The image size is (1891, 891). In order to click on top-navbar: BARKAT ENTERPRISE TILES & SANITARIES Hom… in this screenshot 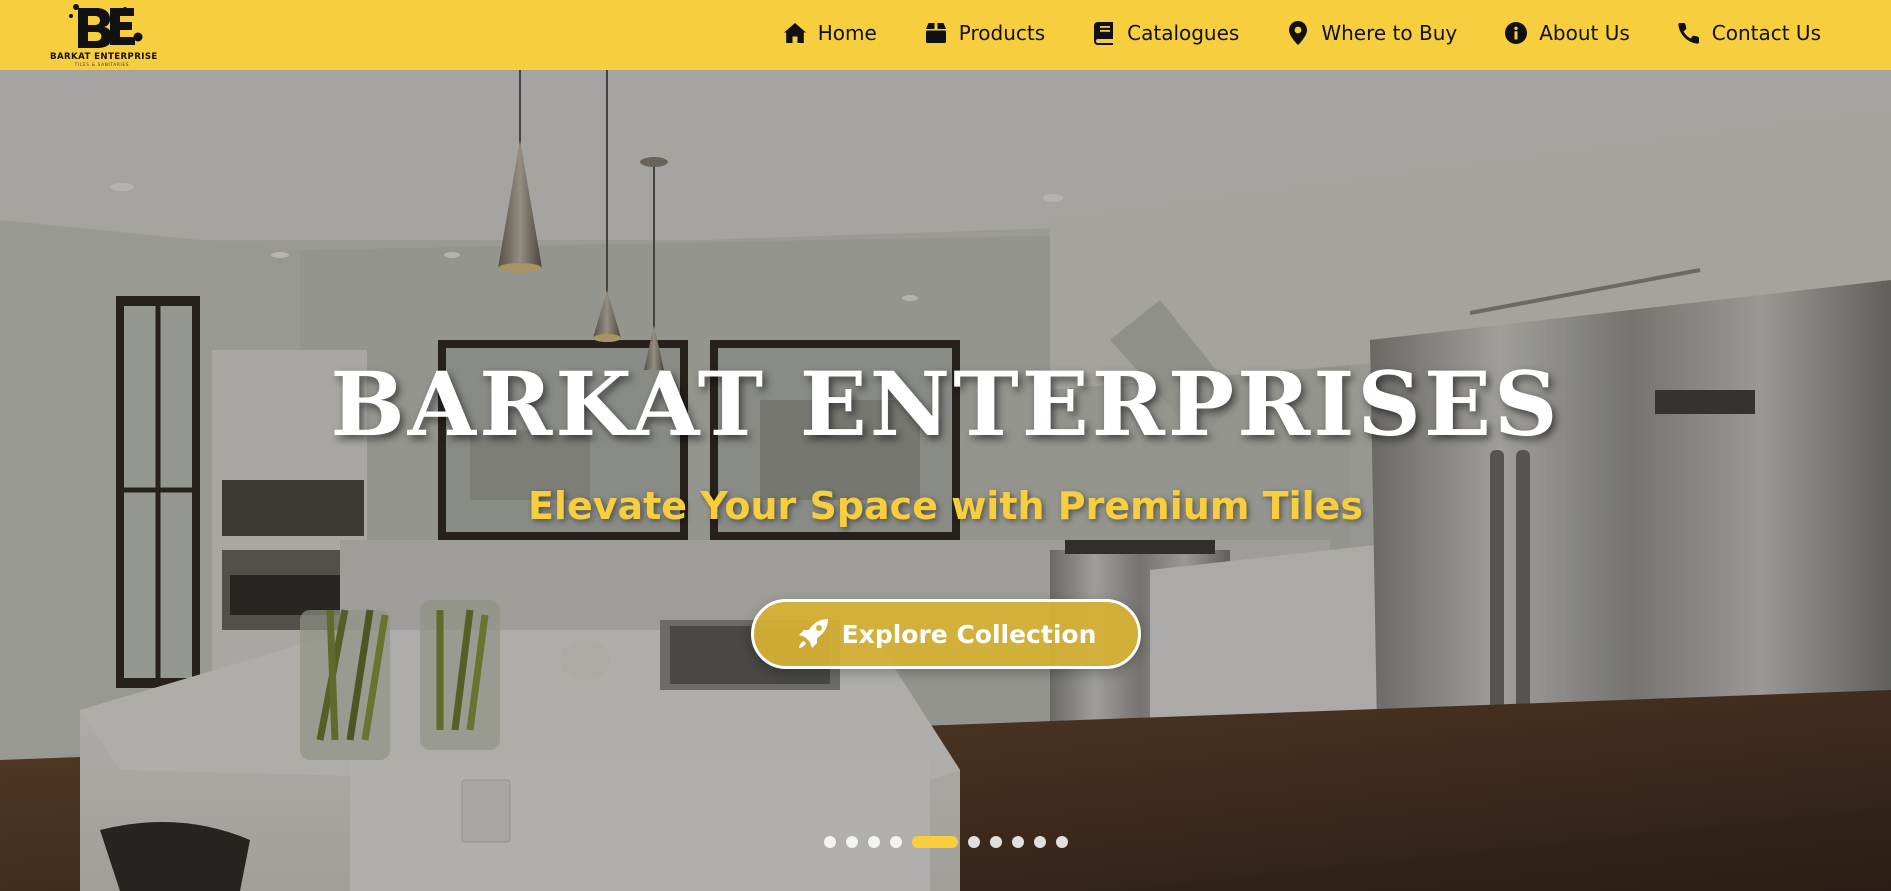, I will do `click(945, 35)`.